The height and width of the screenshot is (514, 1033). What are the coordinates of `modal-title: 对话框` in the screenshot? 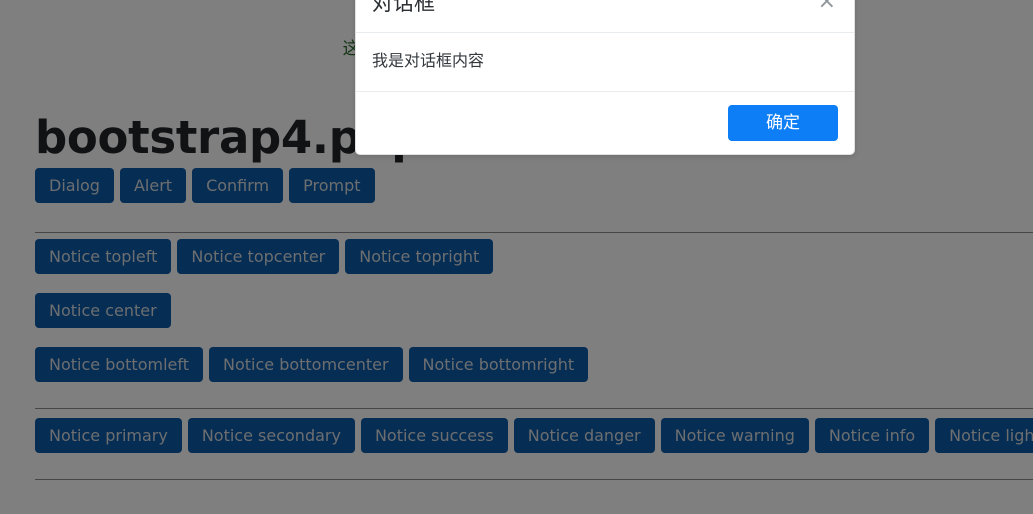 It's located at (403, 7).